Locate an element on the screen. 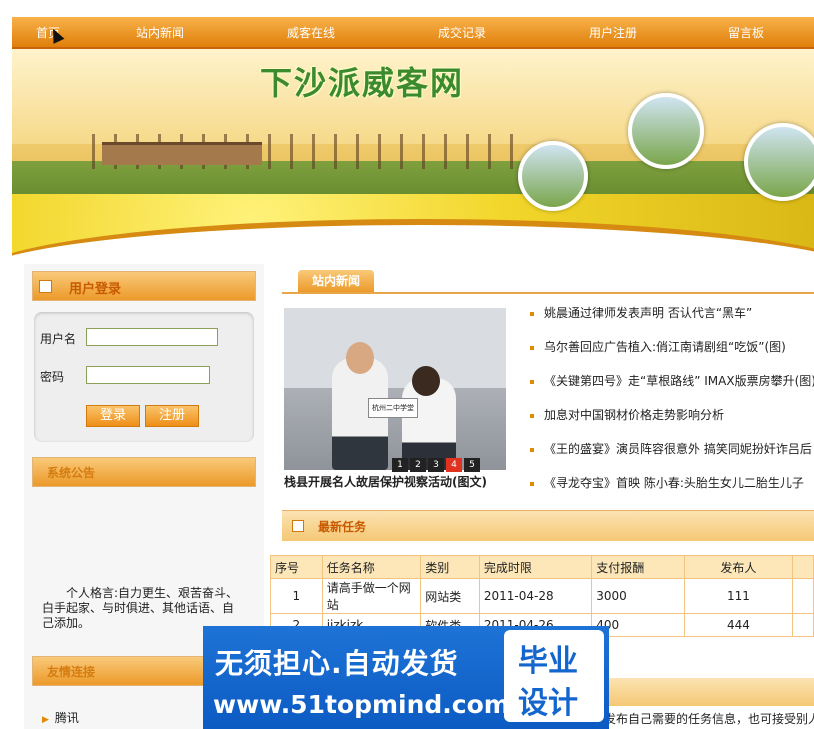 This screenshot has height=729, width=814. watermark-url: www.51topmind.com is located at coordinates (361, 704).